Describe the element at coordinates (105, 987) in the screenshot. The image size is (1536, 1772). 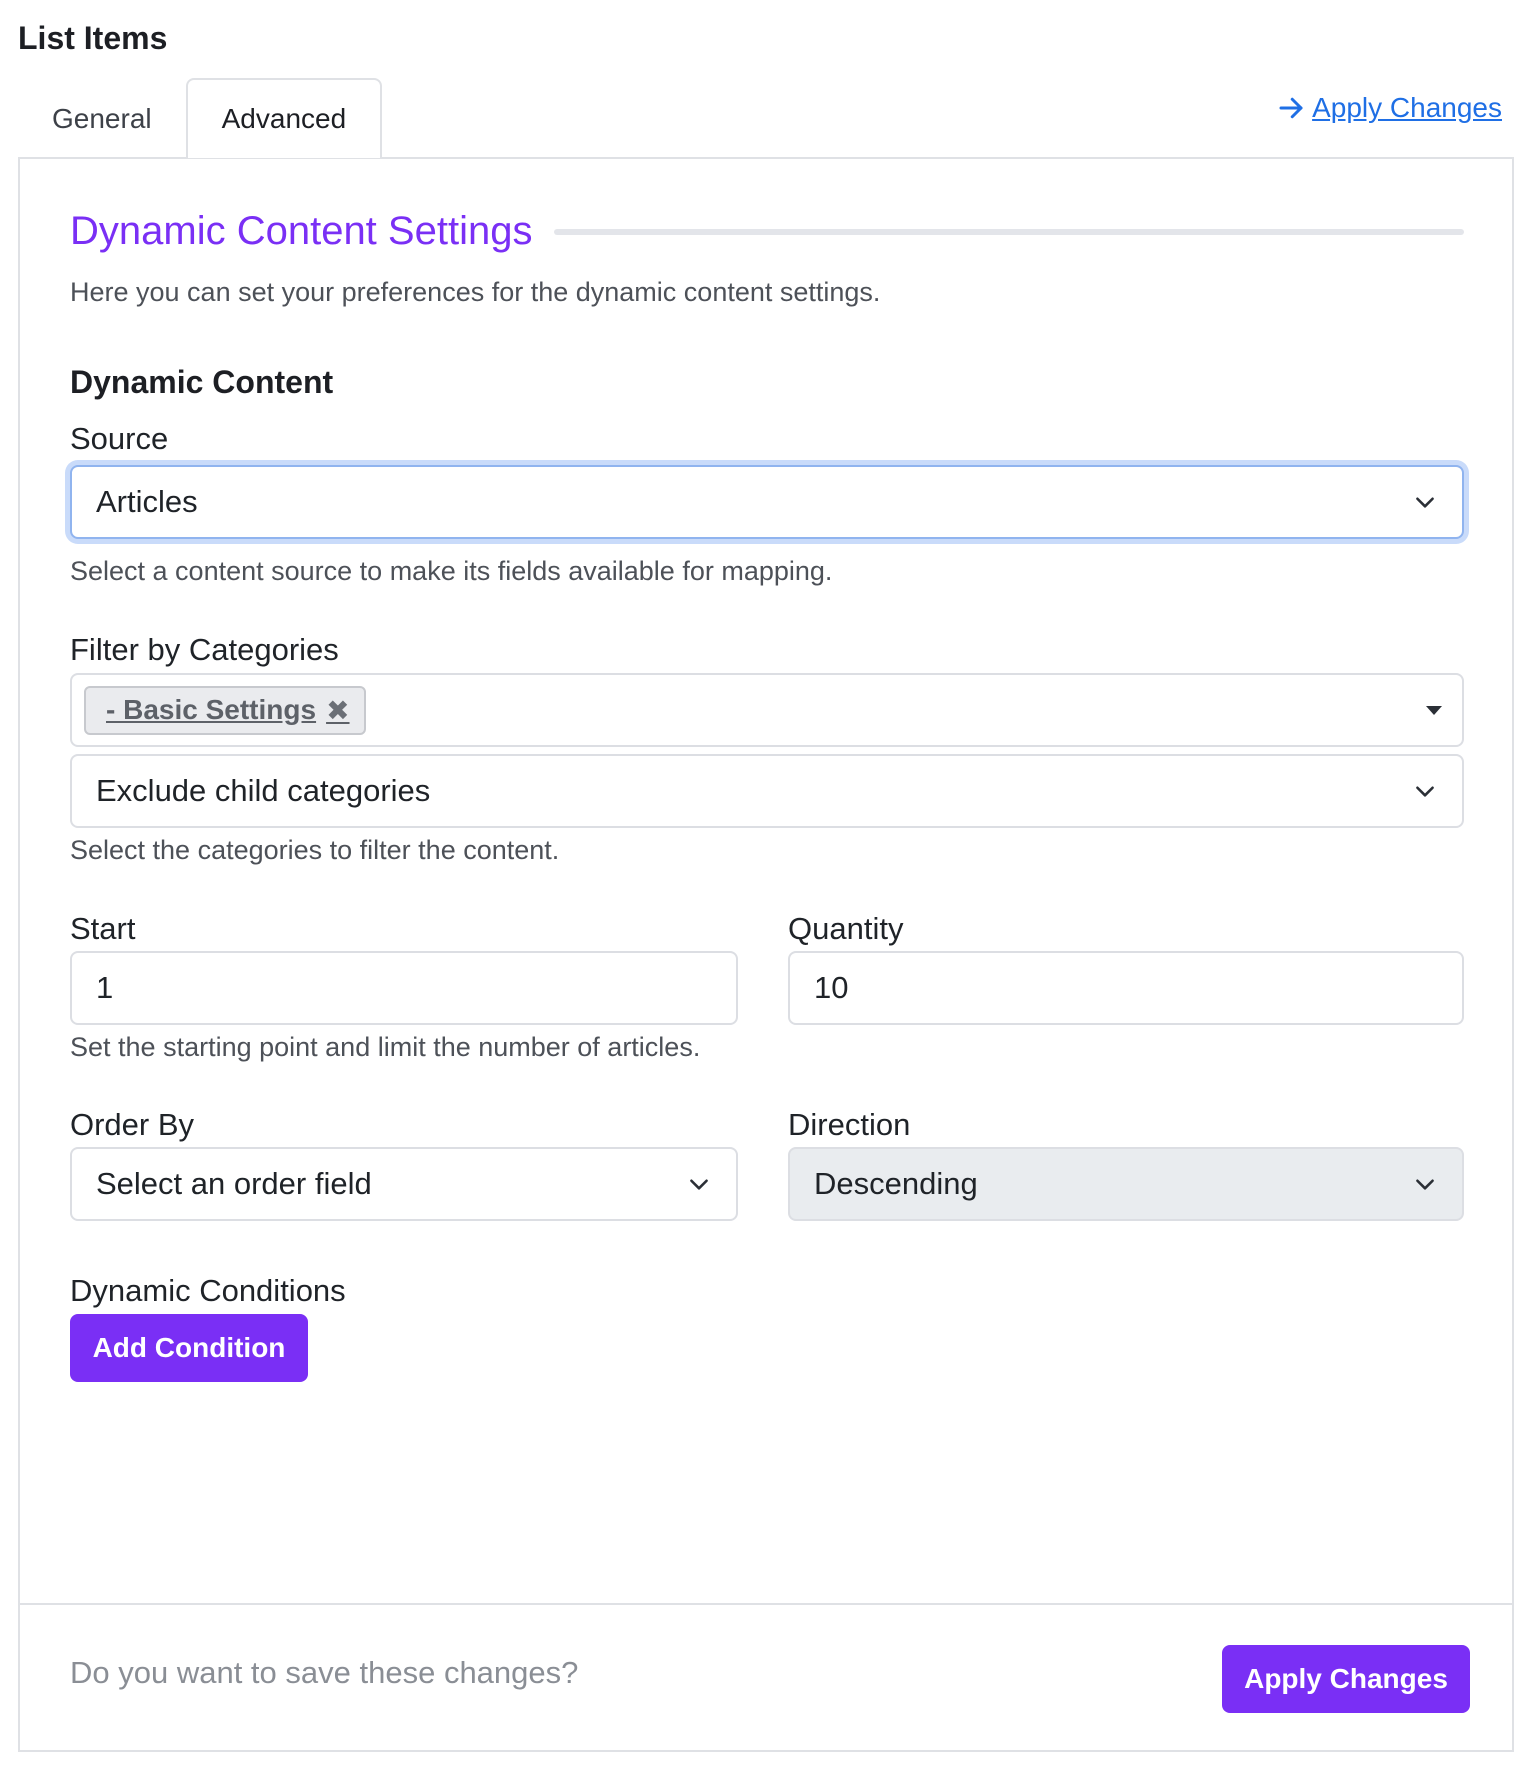
I see `start-input-value: 1` at that location.